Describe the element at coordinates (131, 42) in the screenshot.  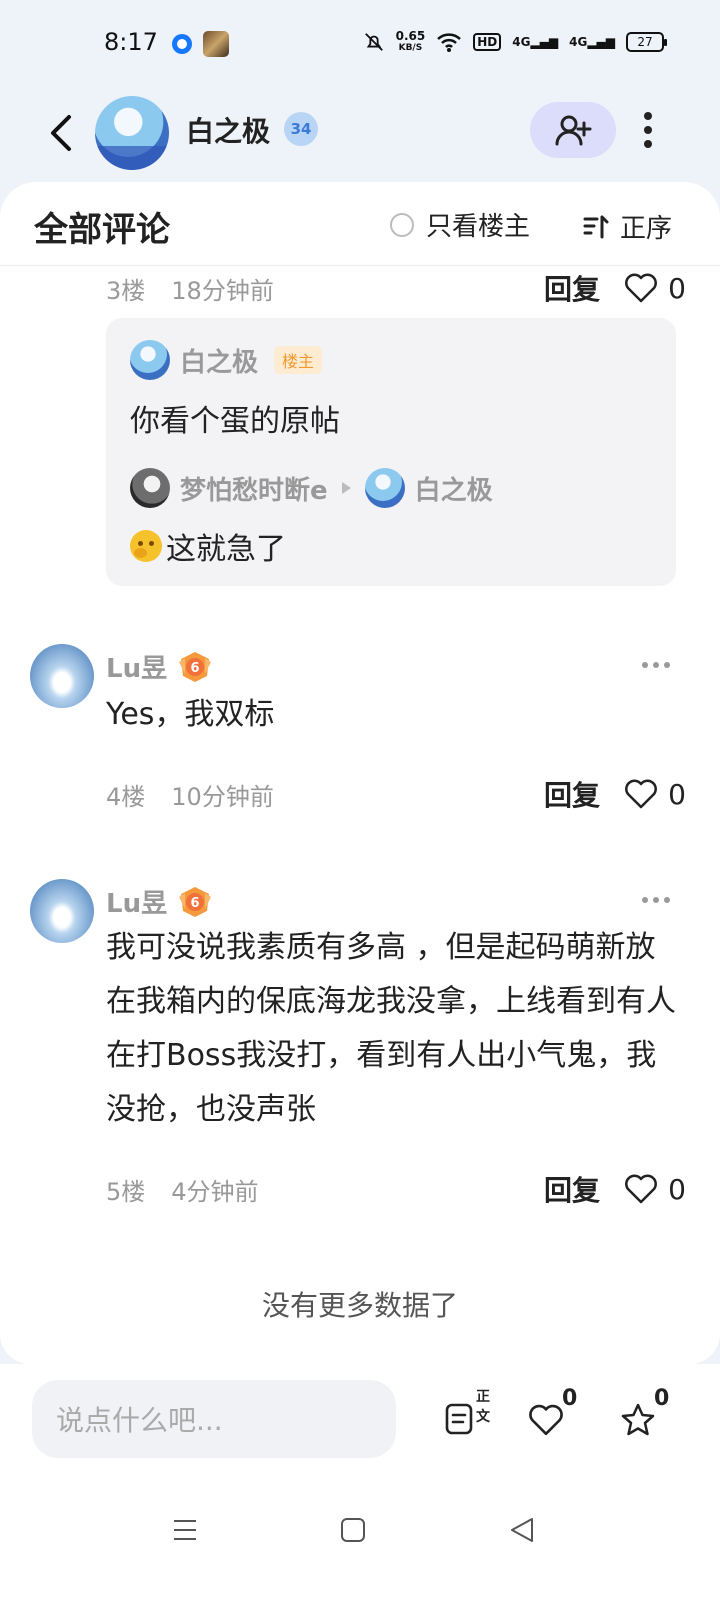
I see `status-time: 8:17` at that location.